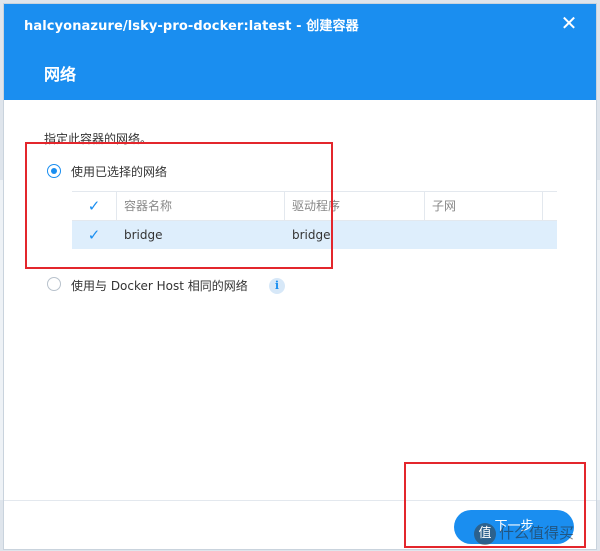 The image size is (600, 551). I want to click on watermark-text: 什么值得买, so click(537, 533).